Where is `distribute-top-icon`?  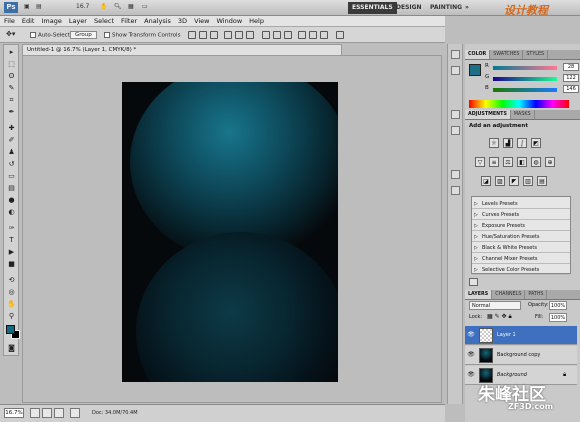
distribute-top-icon is located at coordinates (266, 35).